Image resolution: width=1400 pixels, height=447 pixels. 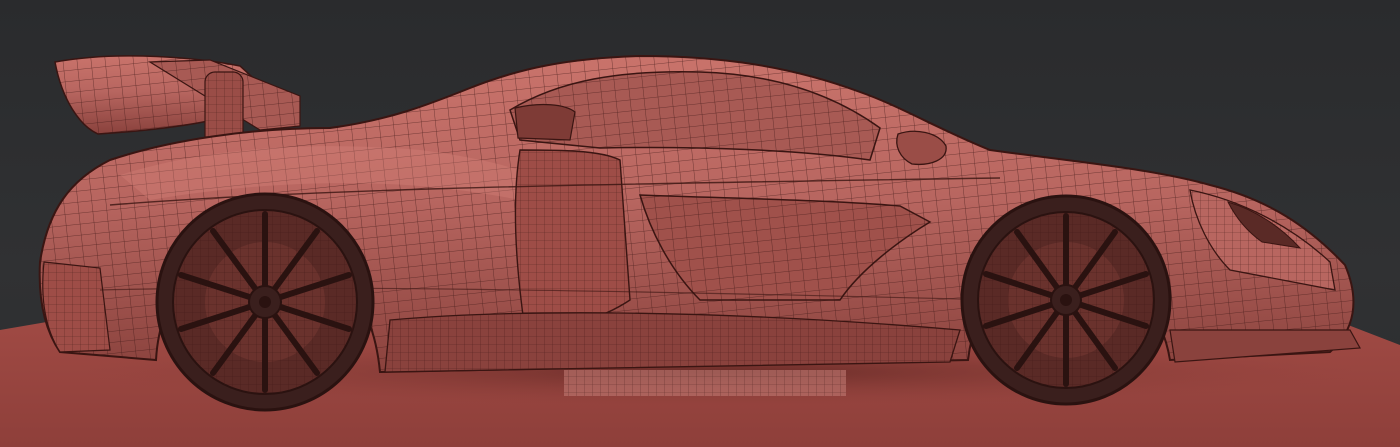 What do you see at coordinates (265, 302) in the screenshot?
I see `rear-wheel` at bounding box center [265, 302].